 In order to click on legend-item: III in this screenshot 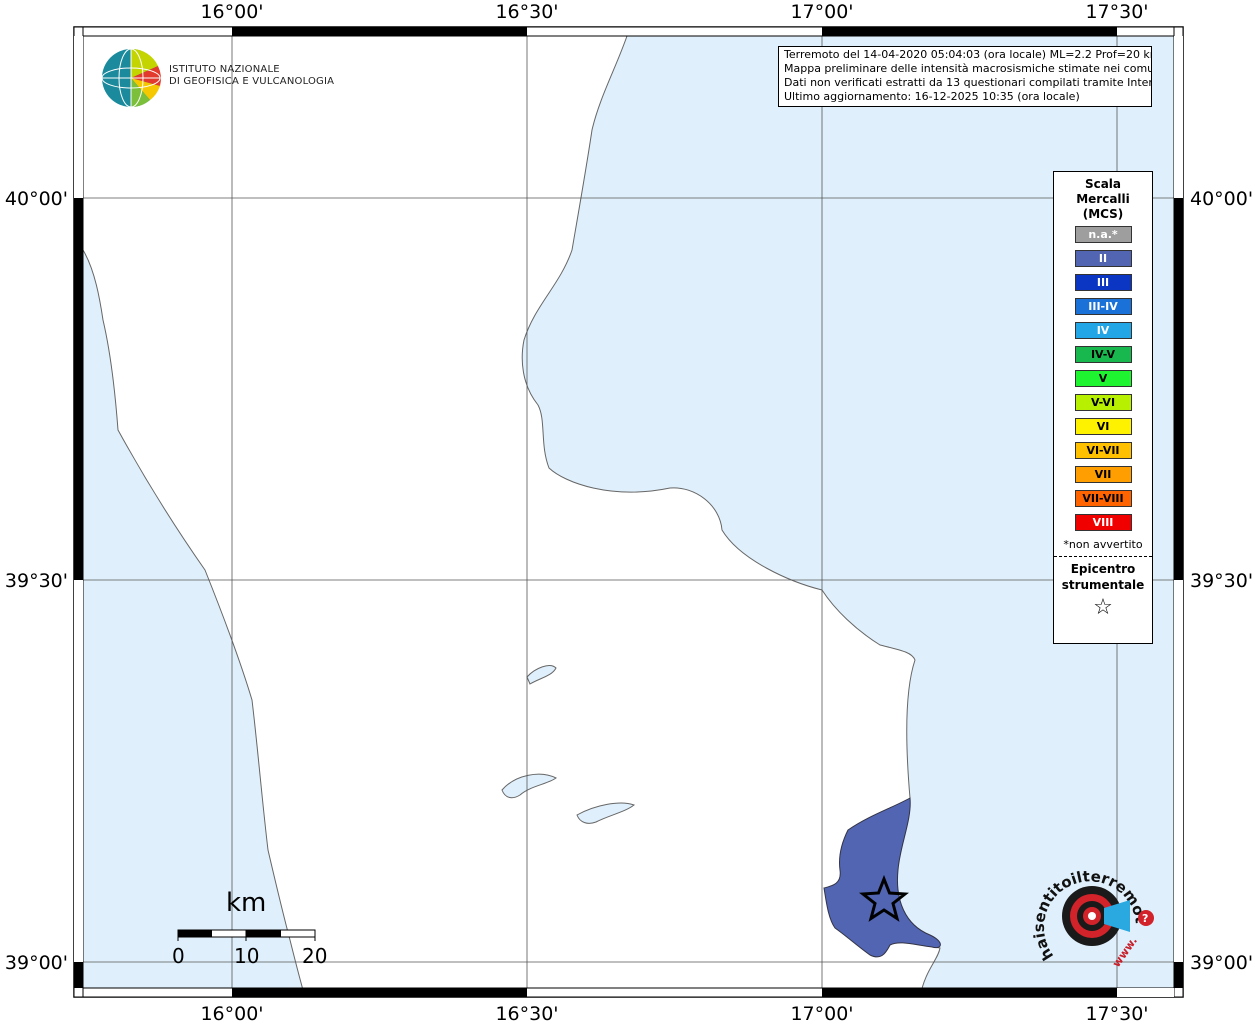, I will do `click(1103, 282)`.